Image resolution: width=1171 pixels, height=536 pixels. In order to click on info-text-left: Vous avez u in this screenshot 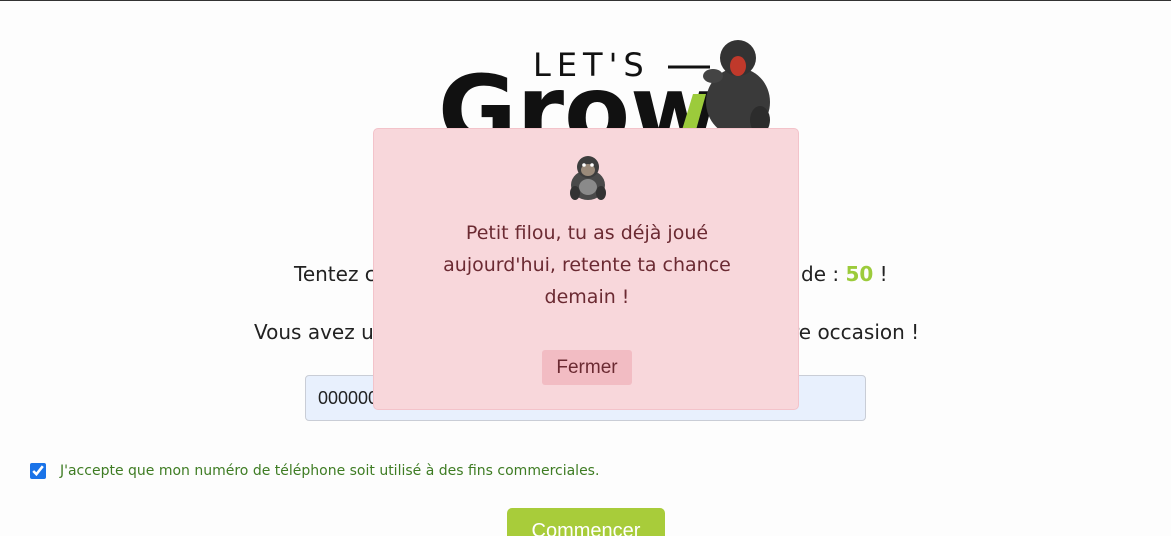, I will do `click(314, 332)`.